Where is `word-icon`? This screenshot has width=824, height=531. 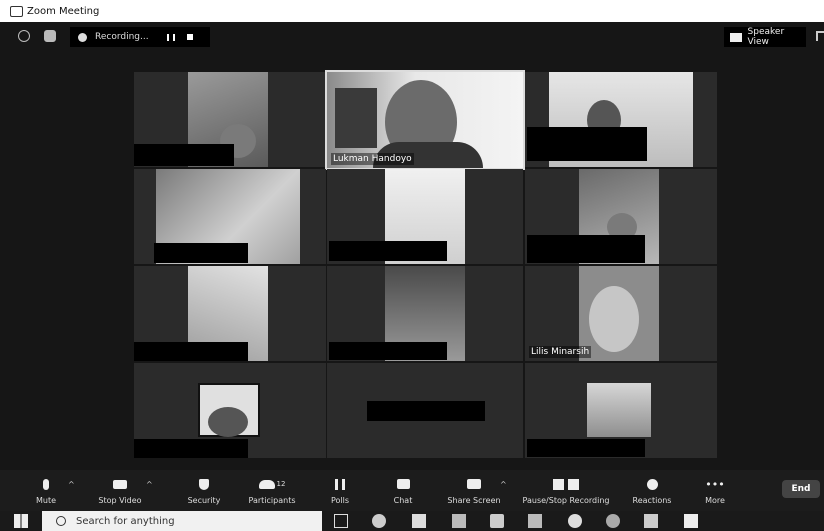 word-icon is located at coordinates (651, 521).